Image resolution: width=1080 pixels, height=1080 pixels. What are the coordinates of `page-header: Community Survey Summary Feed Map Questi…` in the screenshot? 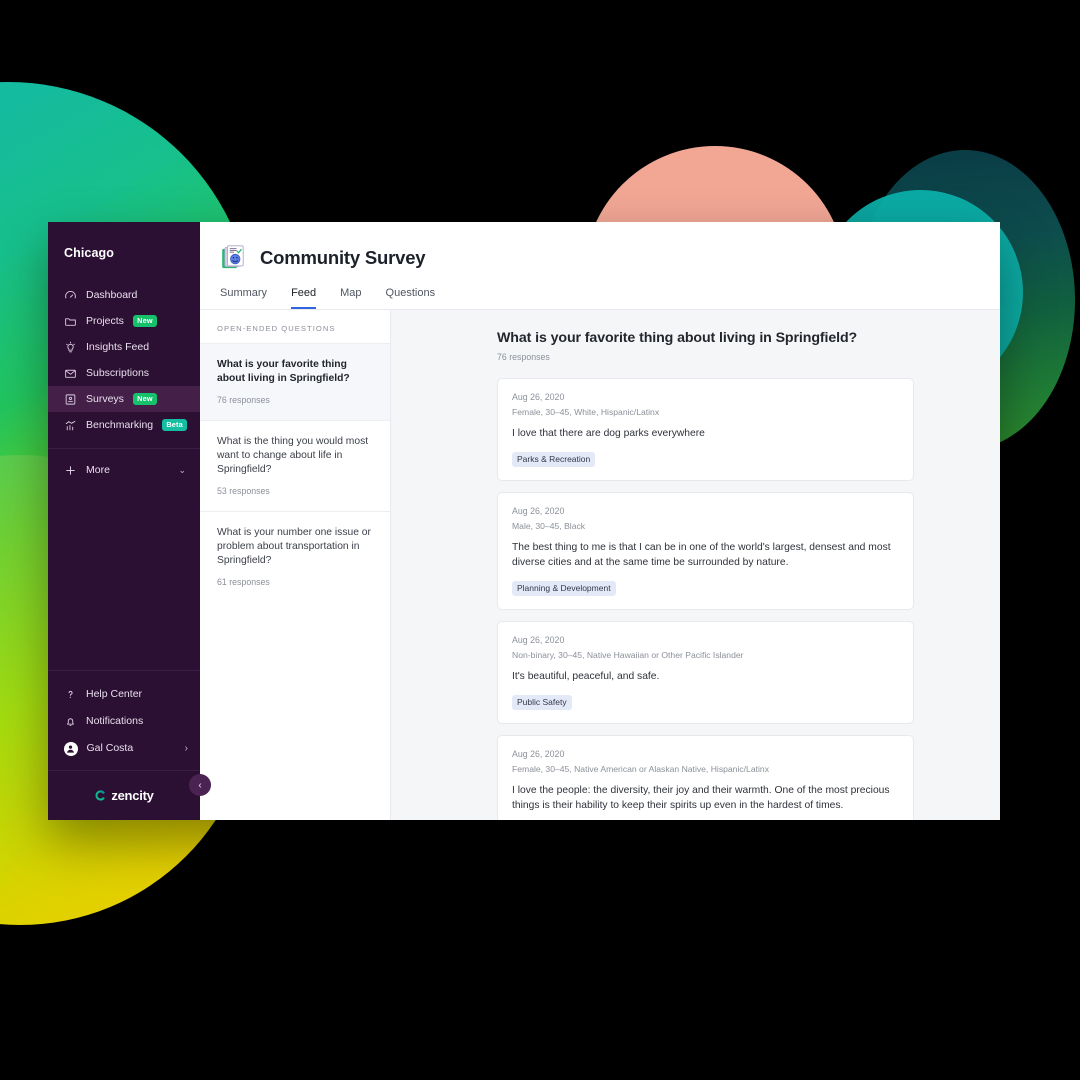 It's located at (600, 266).